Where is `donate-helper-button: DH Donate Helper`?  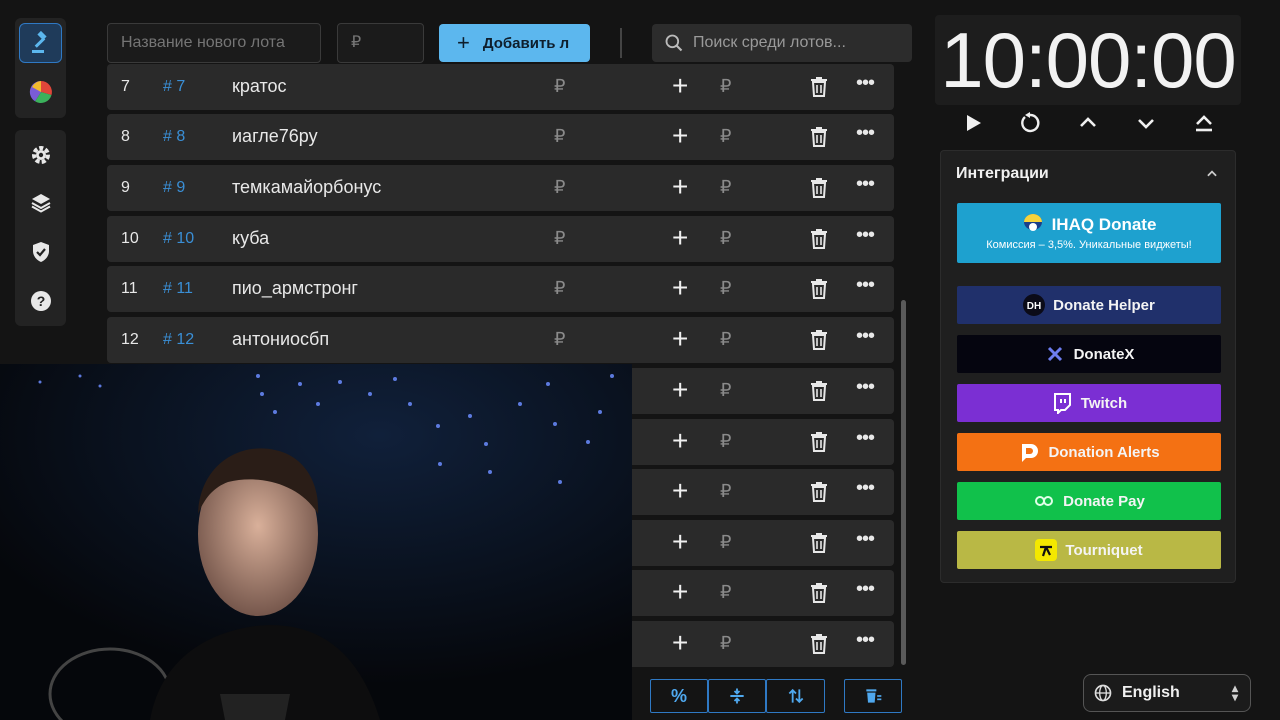 donate-helper-button: DH Donate Helper is located at coordinates (1089, 305).